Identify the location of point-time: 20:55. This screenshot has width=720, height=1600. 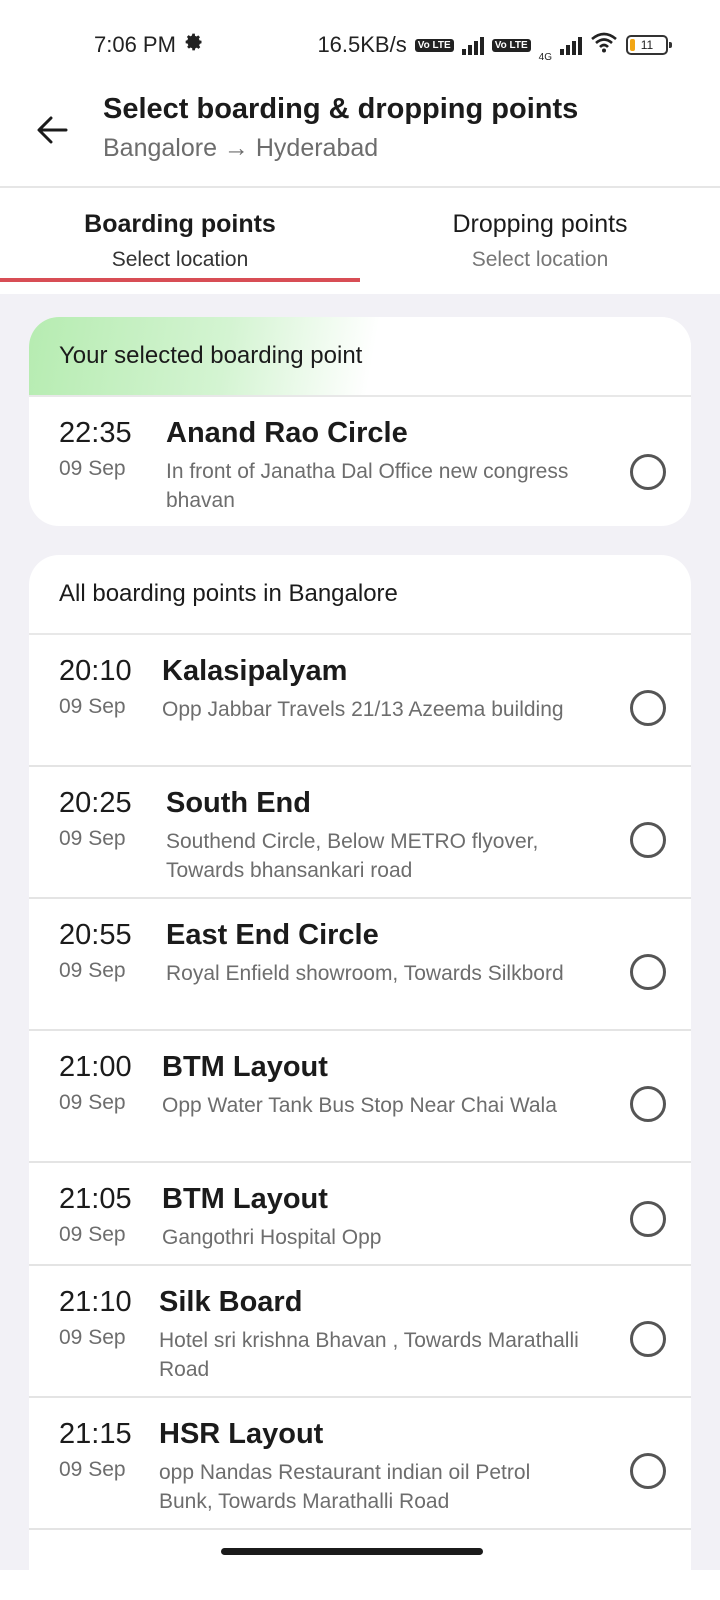
(95, 935).